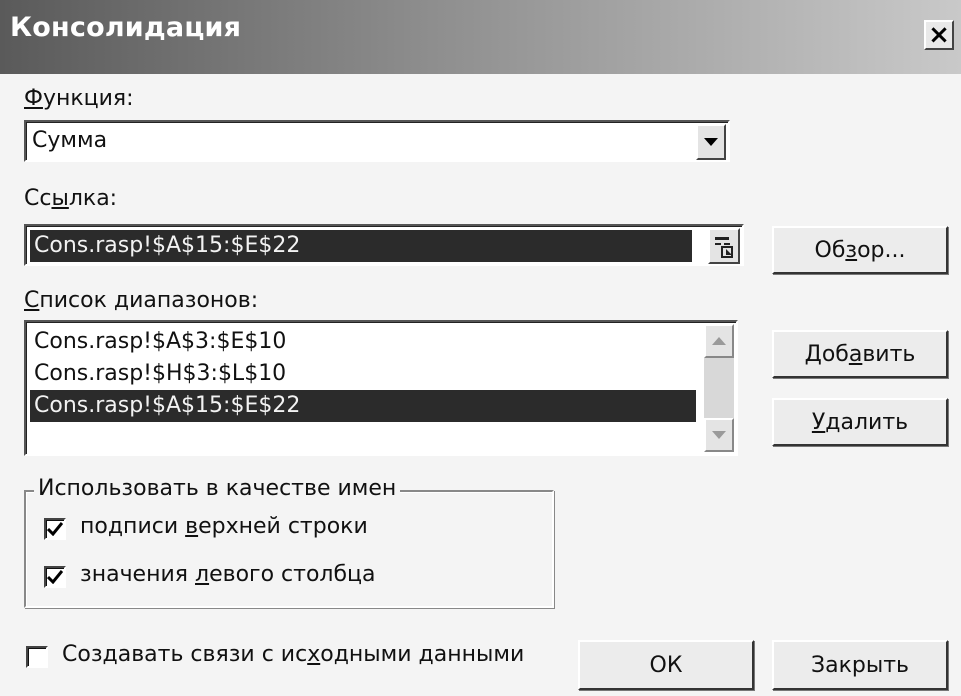  What do you see at coordinates (377, 141) in the screenshot?
I see `function-combobox: Сумма` at bounding box center [377, 141].